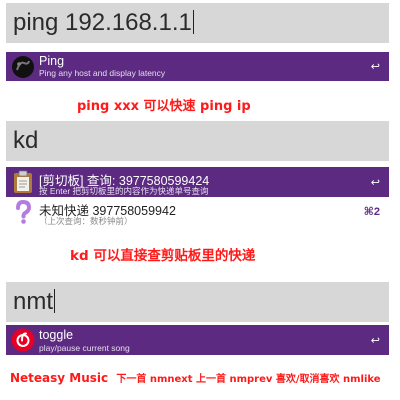  I want to click on result-subtitle: （上次查询：数秒钟前）, so click(86, 221).